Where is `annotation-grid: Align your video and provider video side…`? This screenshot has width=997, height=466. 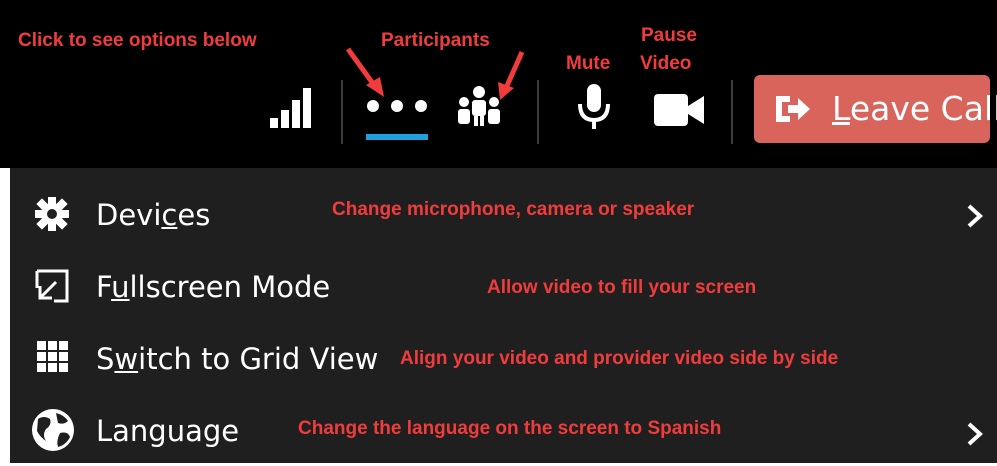 annotation-grid: Align your video and provider video side… is located at coordinates (619, 358).